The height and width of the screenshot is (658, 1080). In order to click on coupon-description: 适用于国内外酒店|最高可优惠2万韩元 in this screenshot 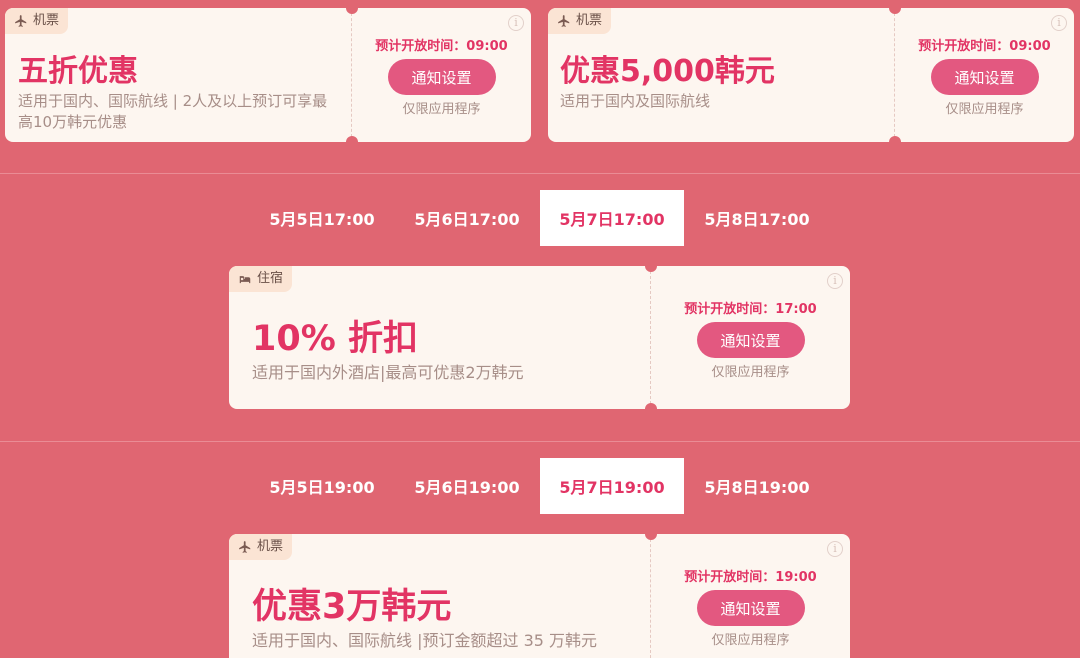, I will do `click(442, 372)`.